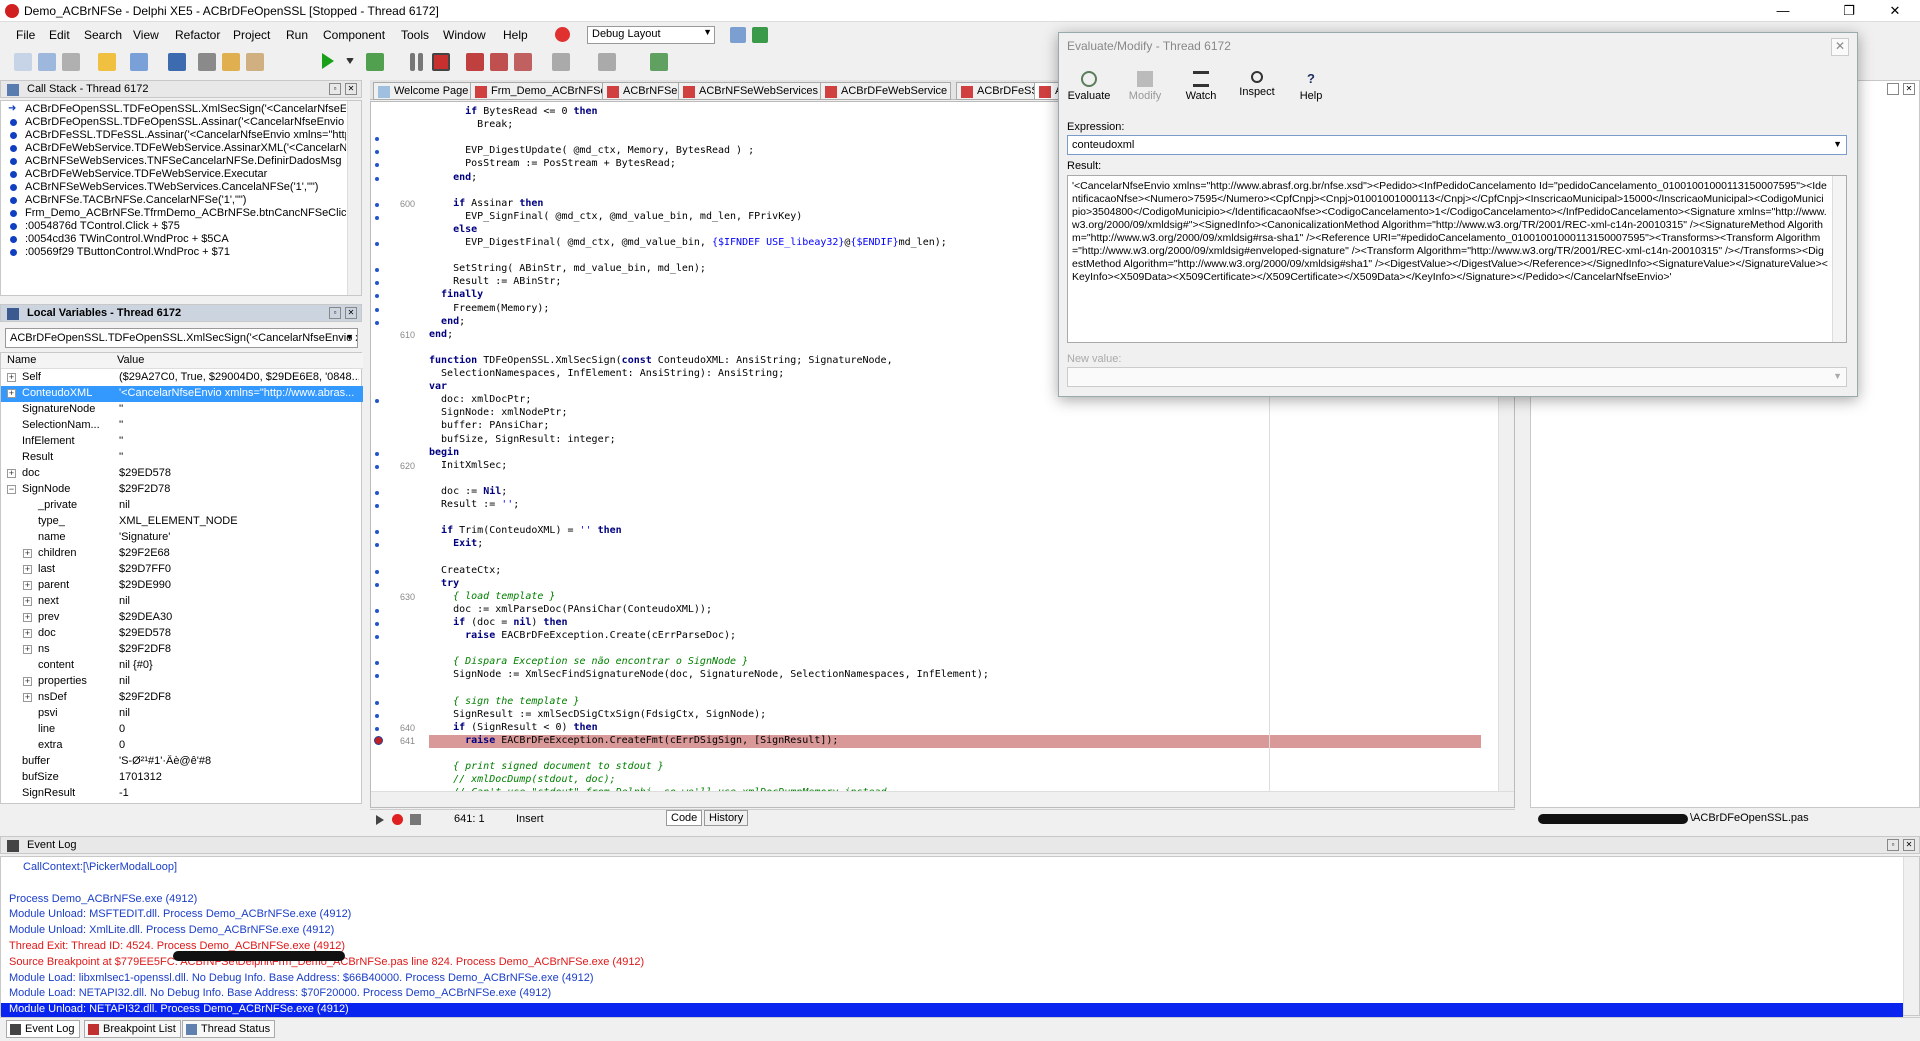 The width and height of the screenshot is (1920, 1041). Describe the element at coordinates (540, 91) in the screenshot. I see `tab-frm-demo: Frm_Demo_ACBrNFSe` at that location.